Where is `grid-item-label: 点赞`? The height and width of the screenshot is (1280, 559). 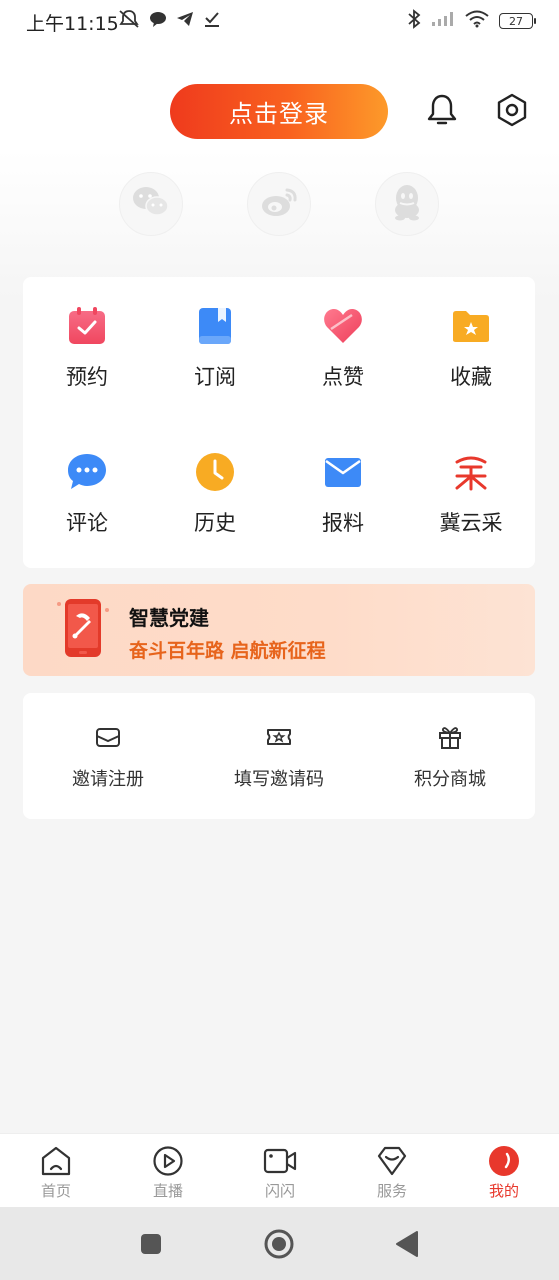
grid-item-label: 点赞 is located at coordinates (343, 377).